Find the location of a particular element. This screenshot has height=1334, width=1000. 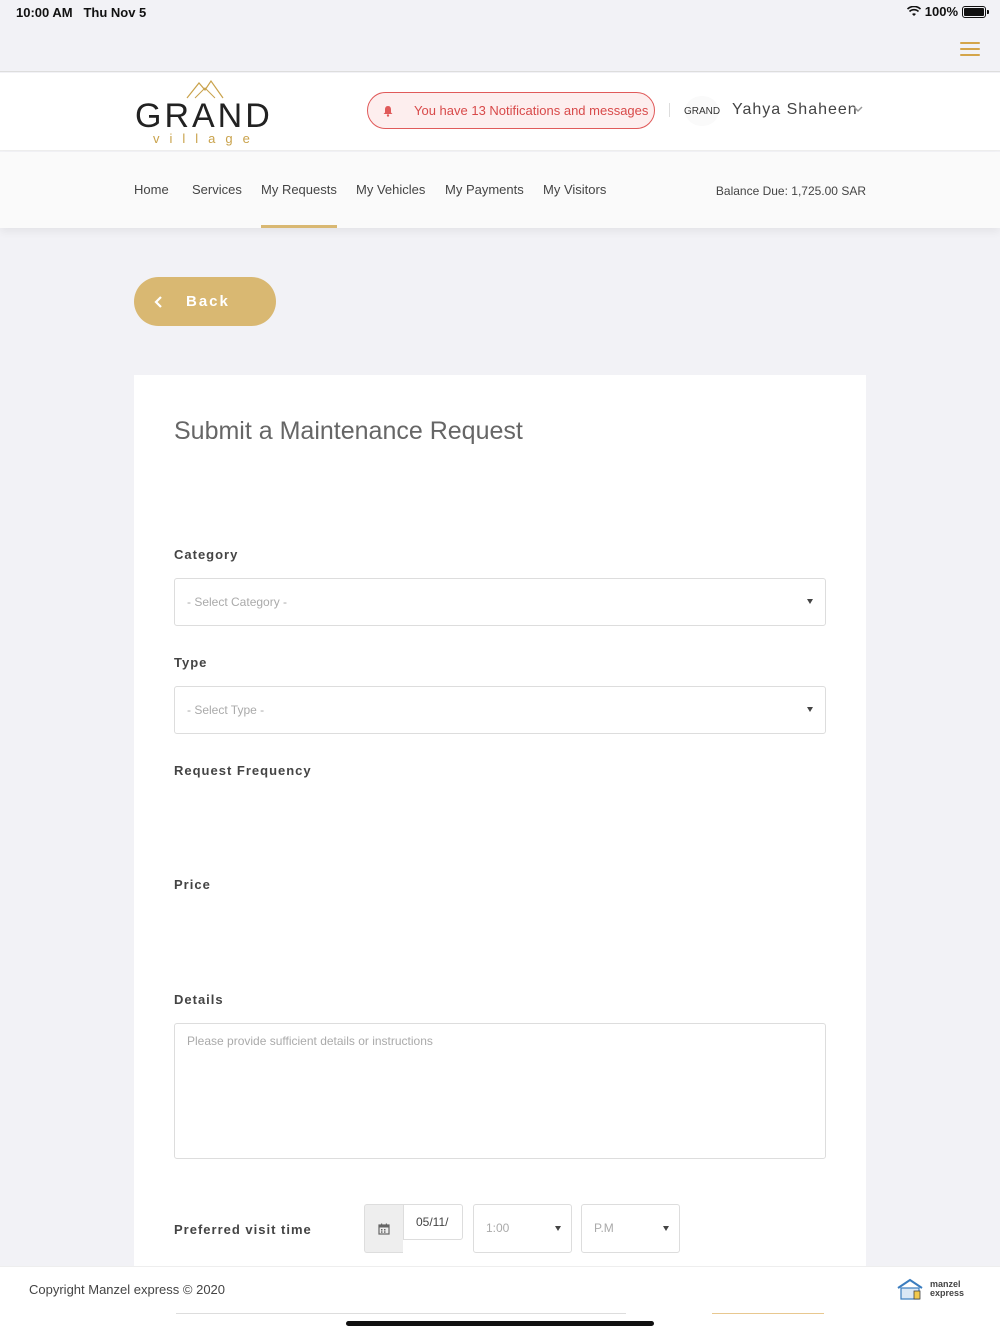

back-label: Back is located at coordinates (208, 301).